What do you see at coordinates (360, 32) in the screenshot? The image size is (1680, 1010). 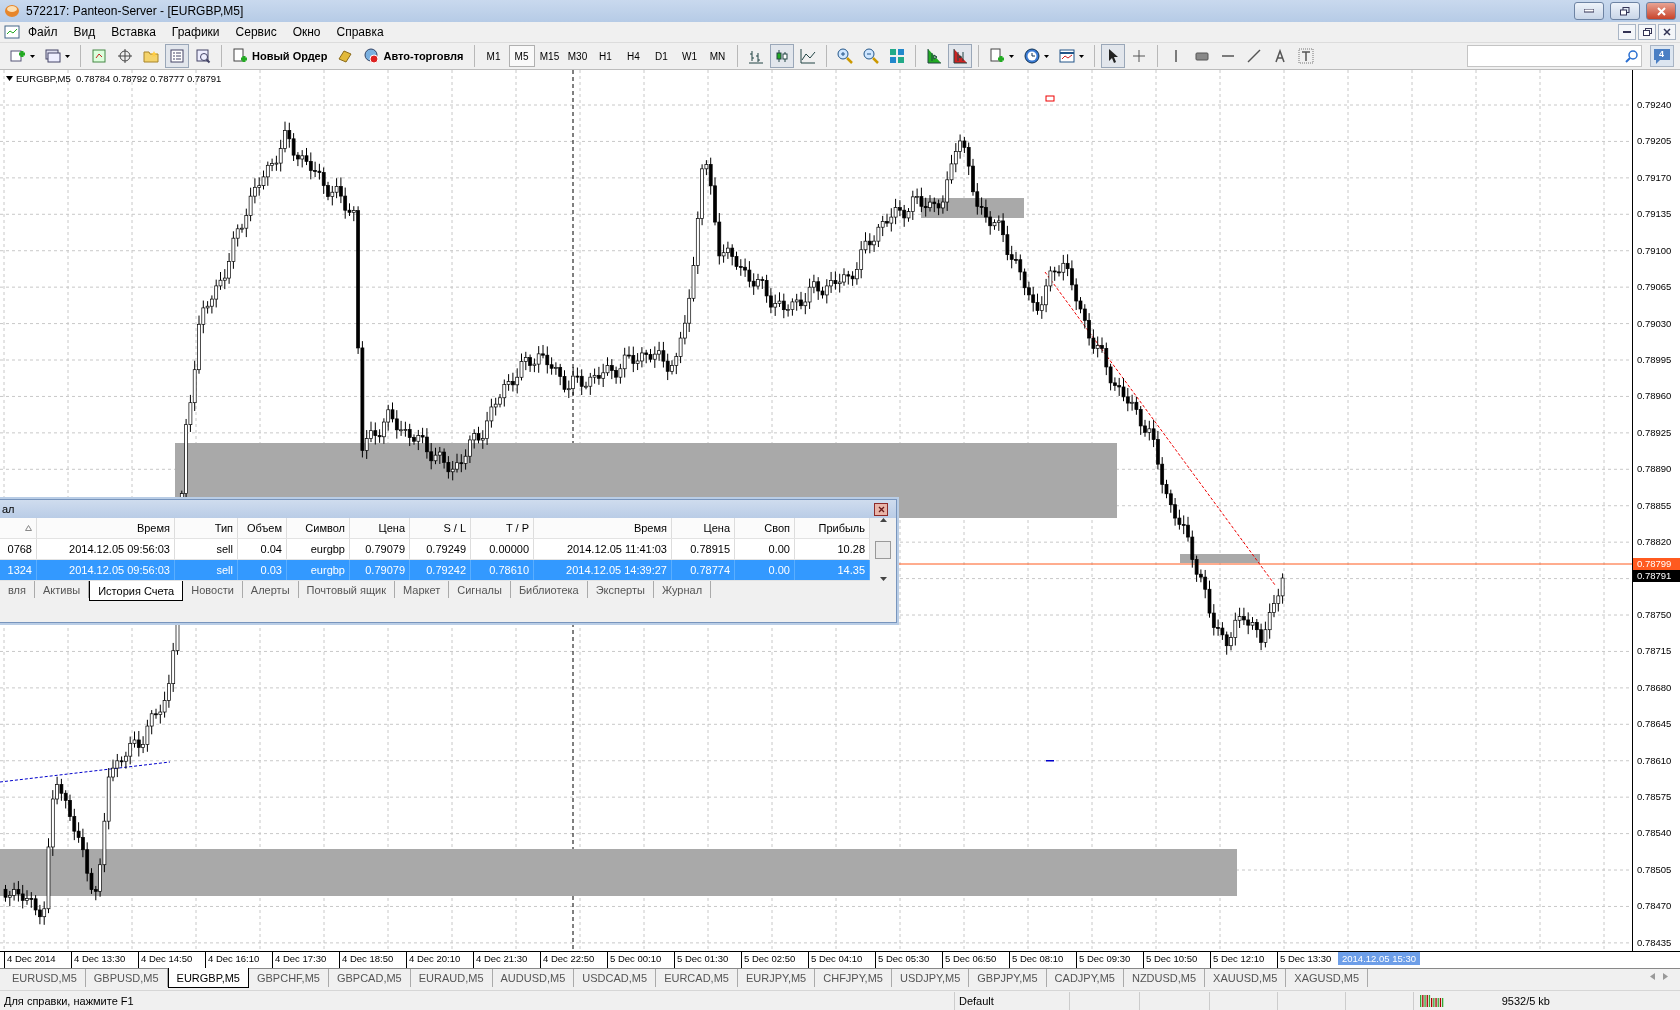 I see `menu-item: Справка` at bounding box center [360, 32].